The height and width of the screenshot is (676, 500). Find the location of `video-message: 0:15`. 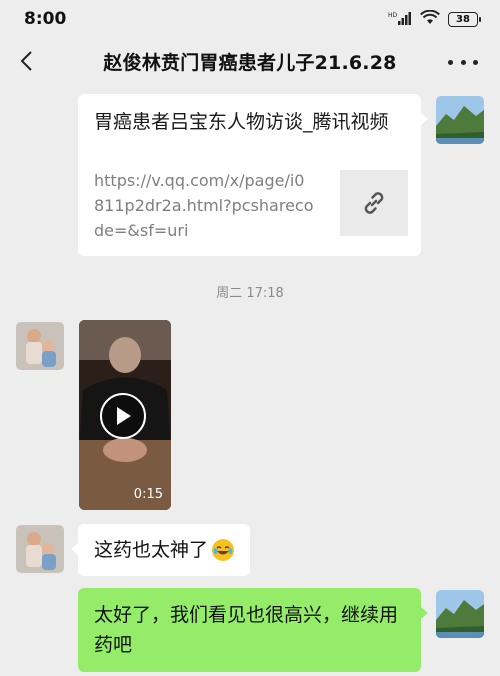

video-message: 0:15 is located at coordinates (125, 415).